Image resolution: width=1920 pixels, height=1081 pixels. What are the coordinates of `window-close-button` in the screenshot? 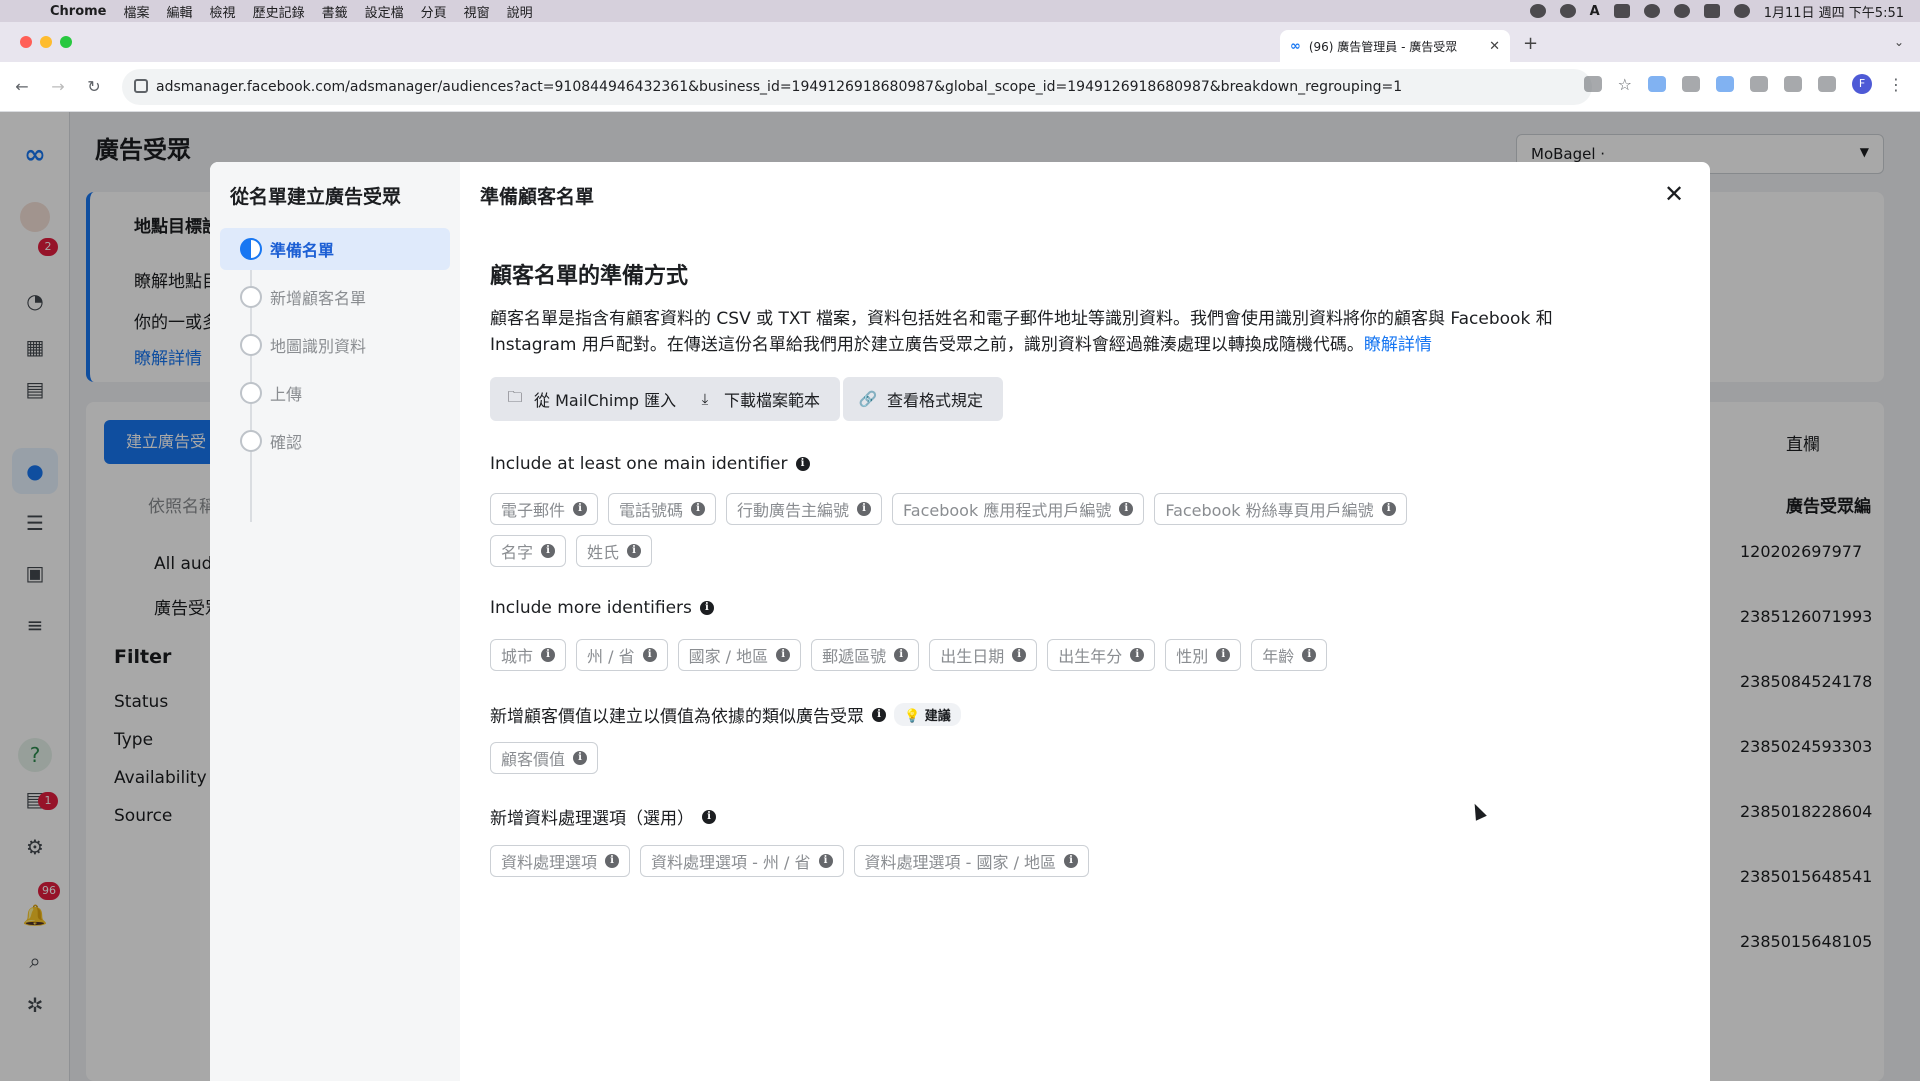 It's located at (26, 42).